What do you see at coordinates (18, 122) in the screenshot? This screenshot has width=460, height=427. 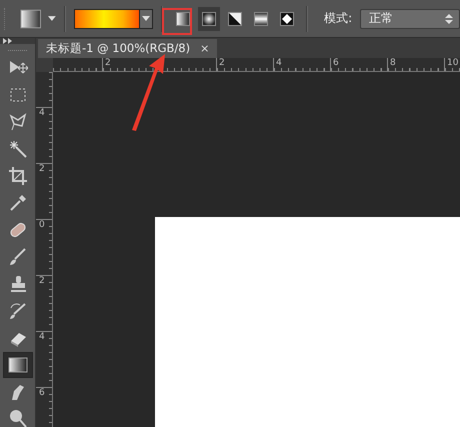 I see `lasso-icon` at bounding box center [18, 122].